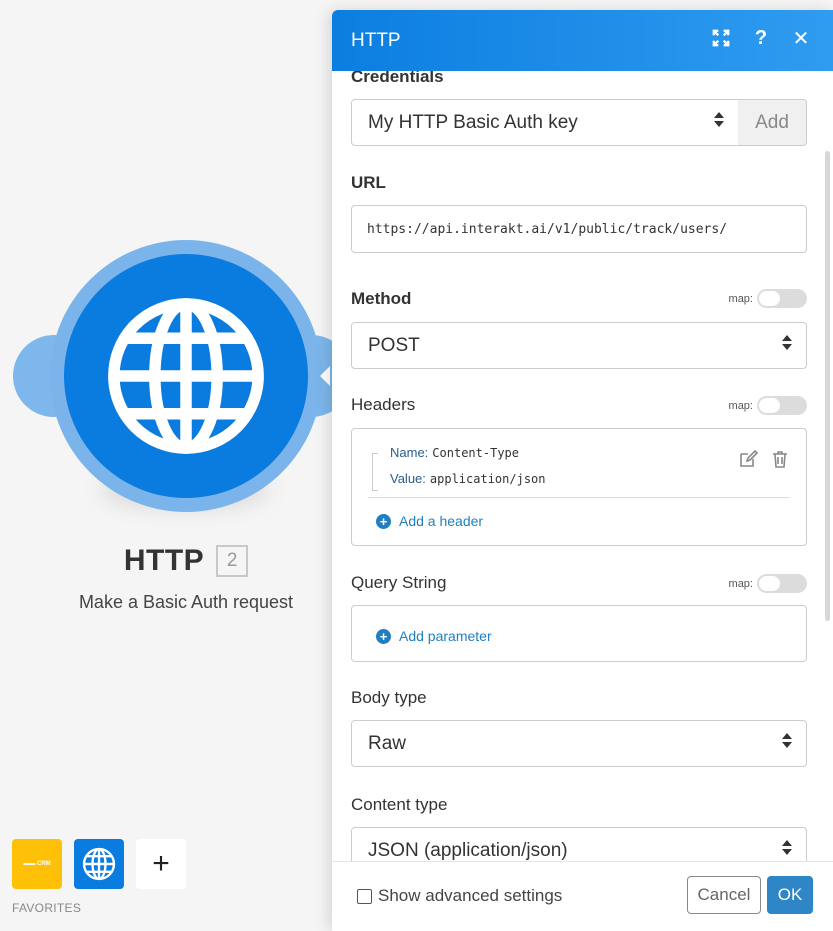 This screenshot has width=833, height=931. I want to click on add-favorite-button: +, so click(161, 864).